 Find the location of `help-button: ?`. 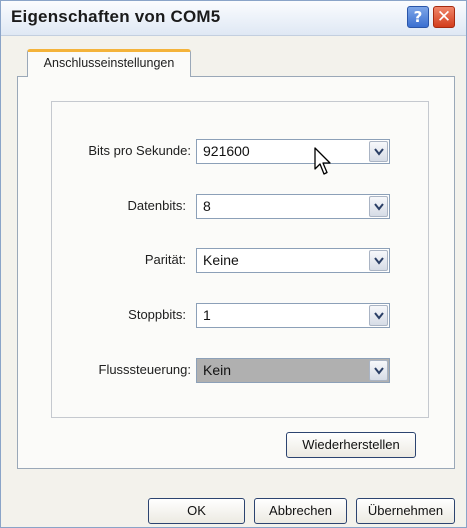

help-button: ? is located at coordinates (418, 17).